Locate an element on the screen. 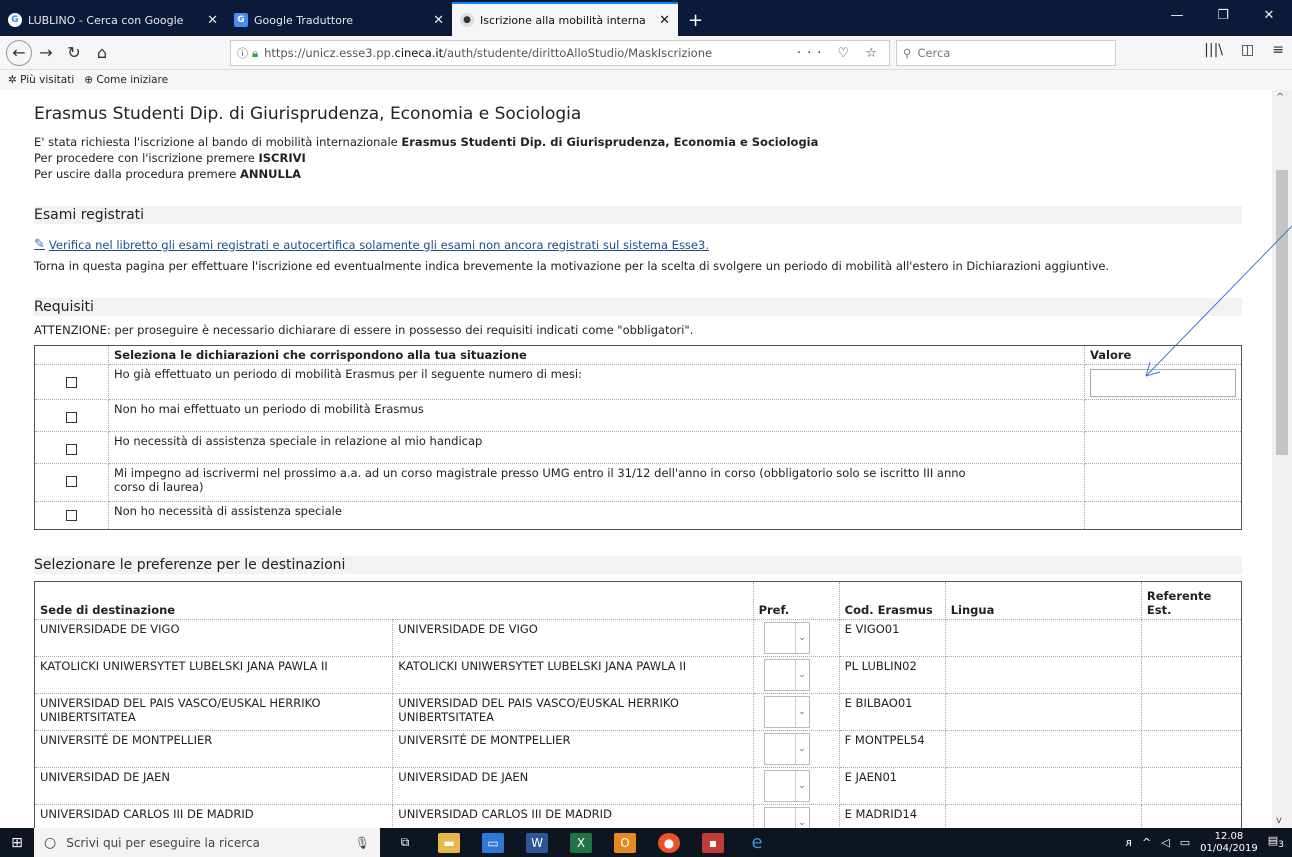  table-row: Non ho necessità di assistenza speciale is located at coordinates (638, 515).